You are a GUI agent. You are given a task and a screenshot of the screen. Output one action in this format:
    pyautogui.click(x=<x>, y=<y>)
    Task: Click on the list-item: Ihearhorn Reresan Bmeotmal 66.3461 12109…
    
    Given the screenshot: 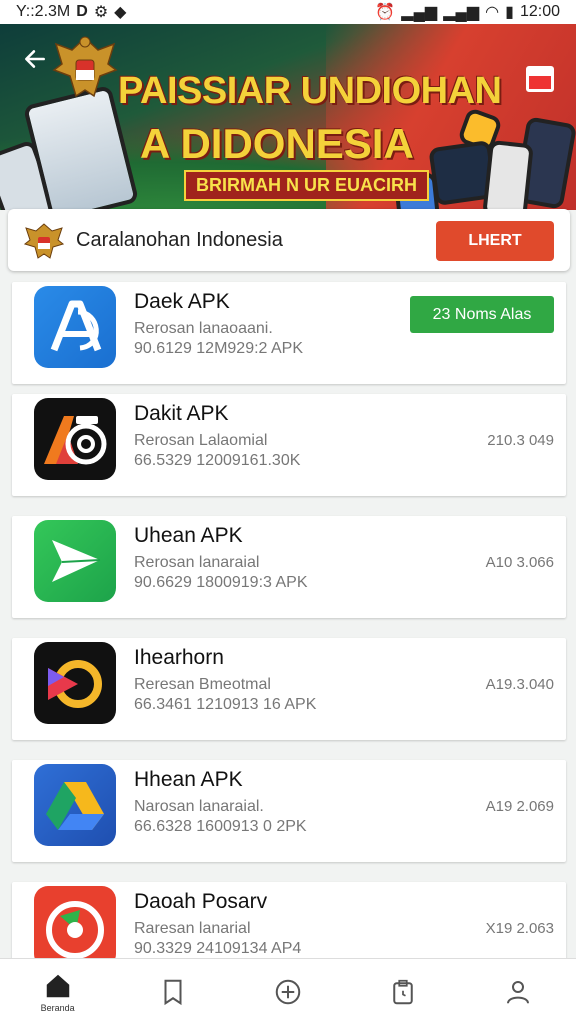 What is the action you would take?
    pyautogui.click(x=289, y=689)
    